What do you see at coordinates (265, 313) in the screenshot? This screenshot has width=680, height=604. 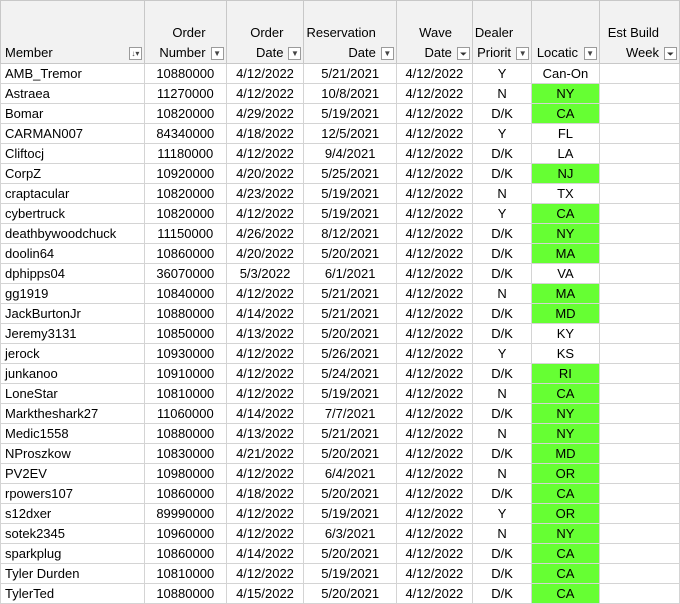 I see `cell-order-date: 4/14/2022` at bounding box center [265, 313].